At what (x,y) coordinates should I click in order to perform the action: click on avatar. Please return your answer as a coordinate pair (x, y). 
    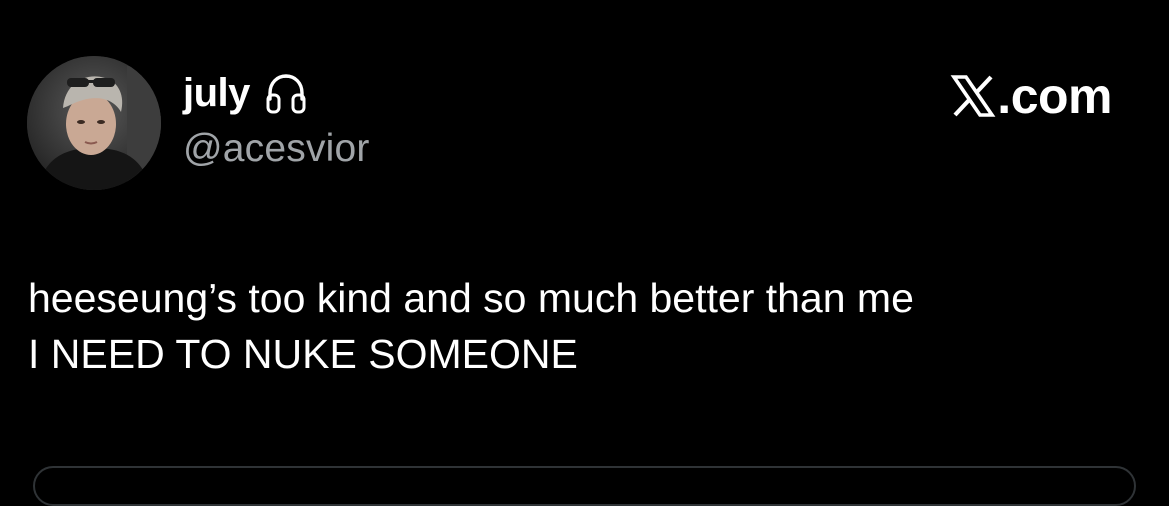
    Looking at the image, I should click on (94, 123).